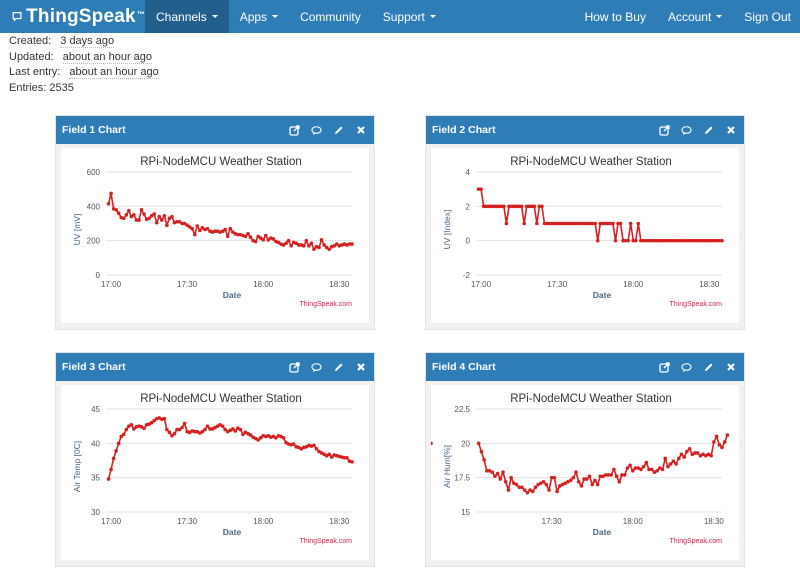 This screenshot has width=800, height=582. What do you see at coordinates (187, 16) in the screenshot?
I see `nav-channels: Channels` at bounding box center [187, 16].